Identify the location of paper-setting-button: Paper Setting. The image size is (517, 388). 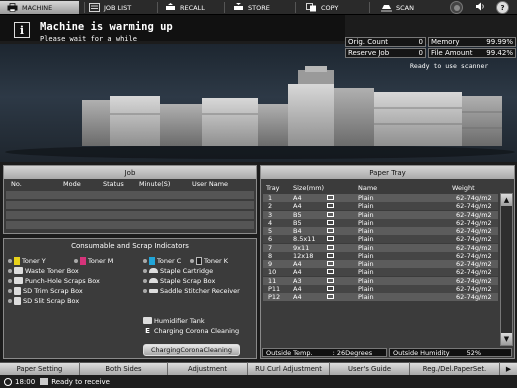
(40, 368).